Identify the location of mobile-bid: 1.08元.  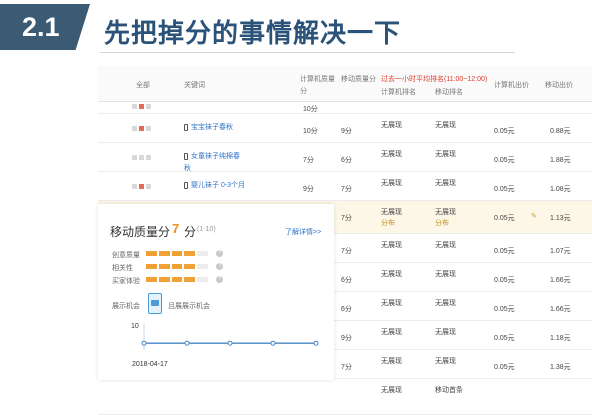
(560, 189).